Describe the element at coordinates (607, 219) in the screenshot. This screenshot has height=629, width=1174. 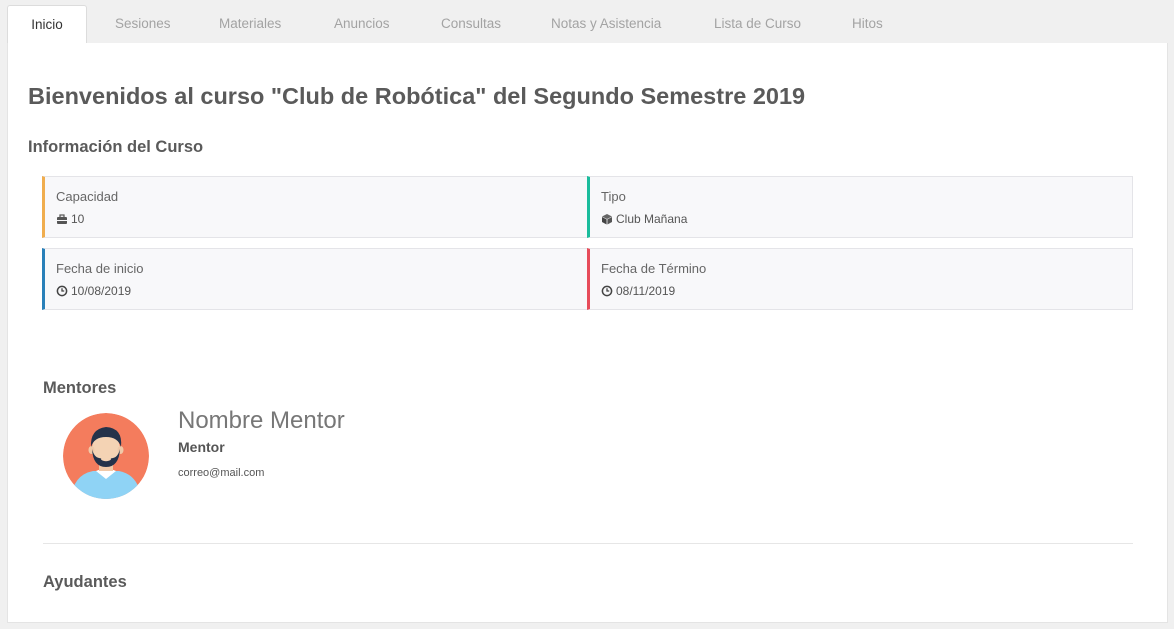
I see `cube-icon` at that location.